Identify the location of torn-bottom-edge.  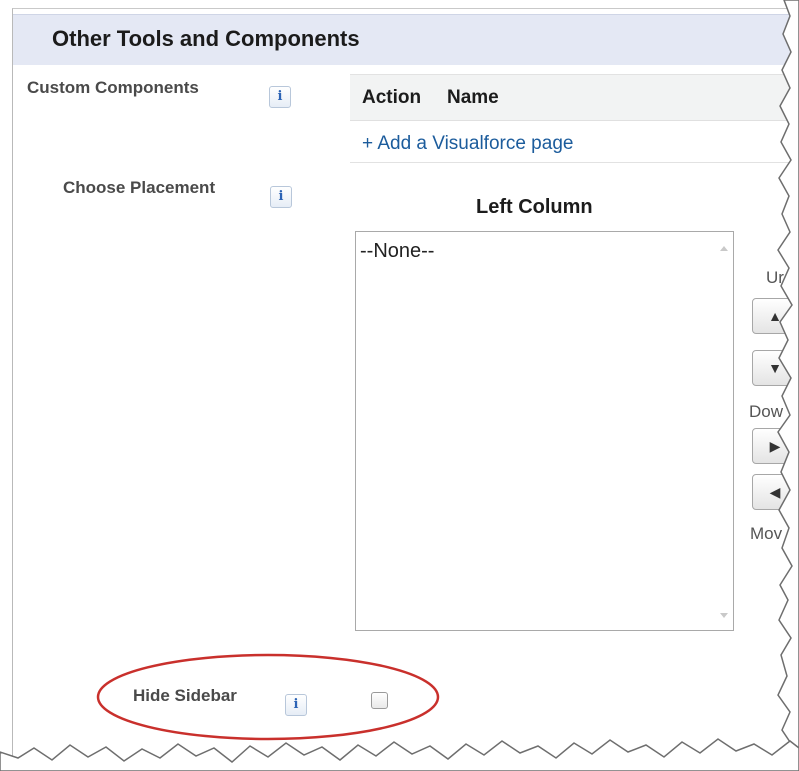
(399, 754).